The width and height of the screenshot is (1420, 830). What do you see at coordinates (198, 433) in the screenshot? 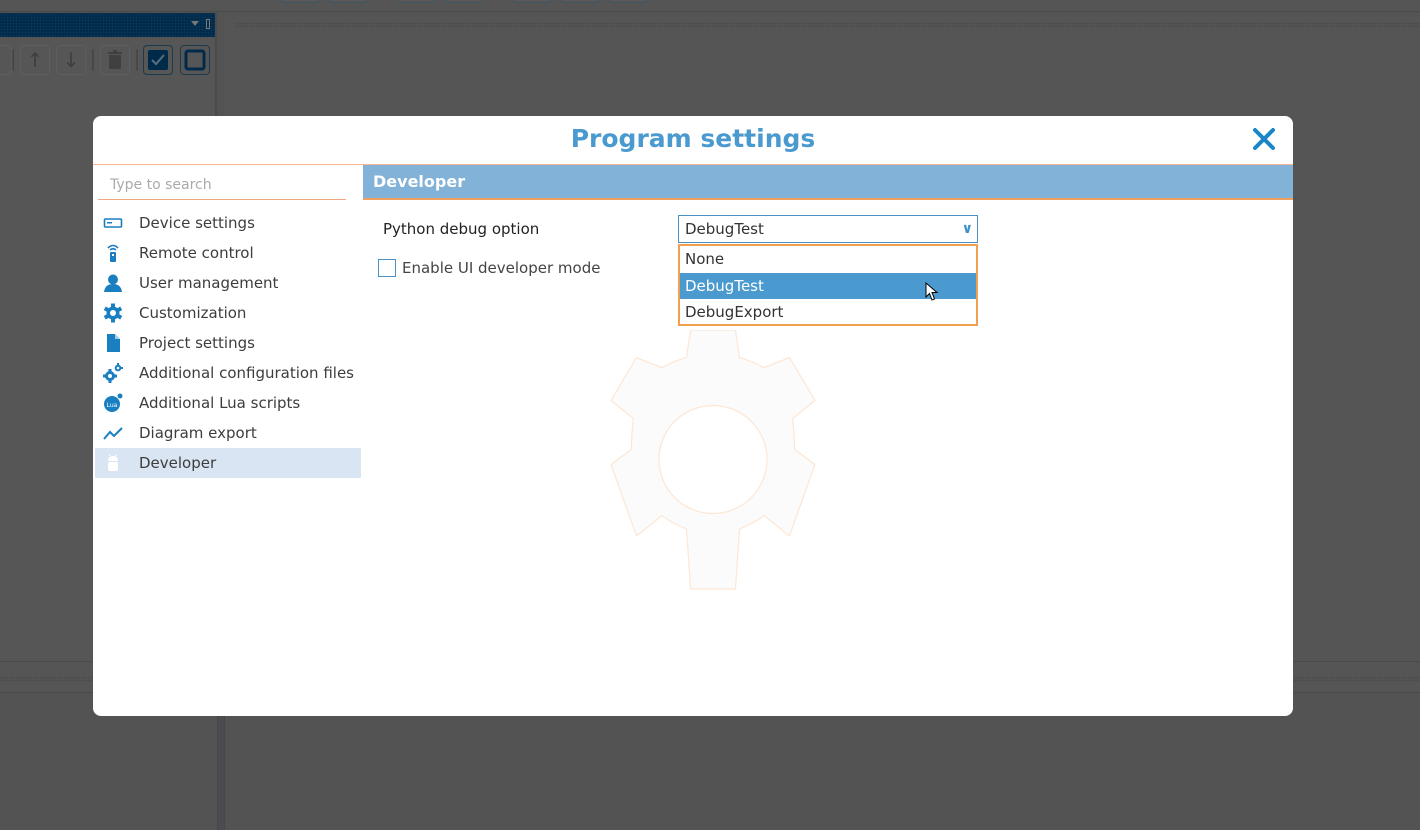
I see `sidebar-item-label: Diagram export` at bounding box center [198, 433].